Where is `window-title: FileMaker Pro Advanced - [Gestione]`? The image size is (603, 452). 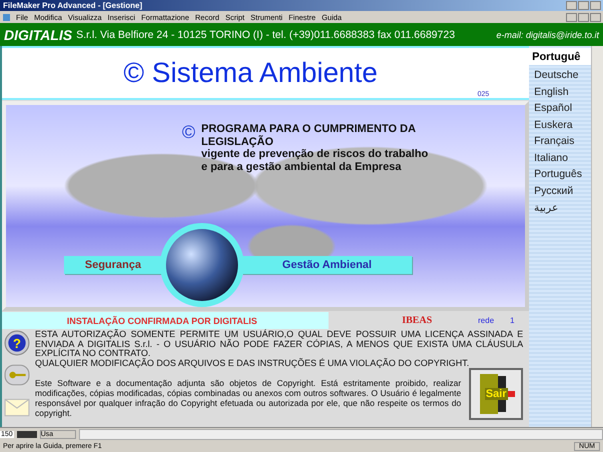 window-title: FileMaker Pro Advanced - [Gestione] is located at coordinates (73, 5).